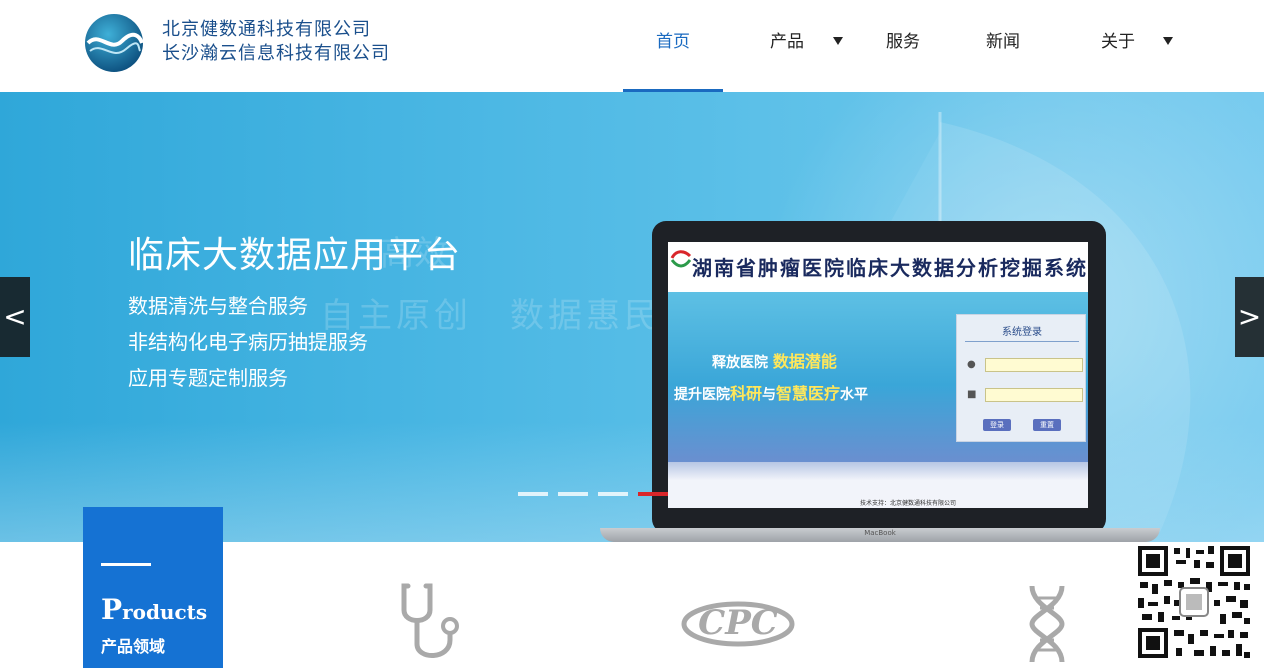 The image size is (1264, 668). I want to click on slogan-1-highlight: 数据潜能, so click(804, 361).